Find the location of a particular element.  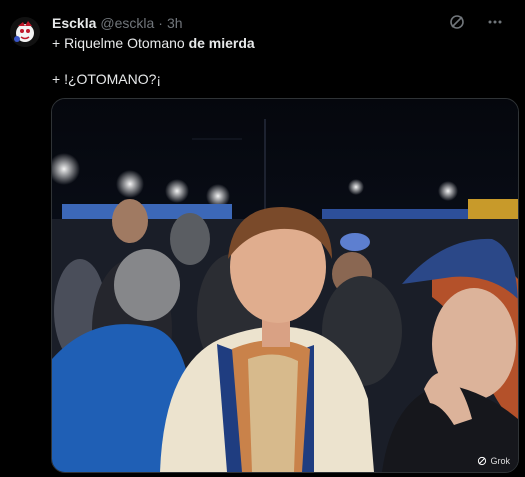

post-header: Esckla @esckla · 3h is located at coordinates (117, 23).